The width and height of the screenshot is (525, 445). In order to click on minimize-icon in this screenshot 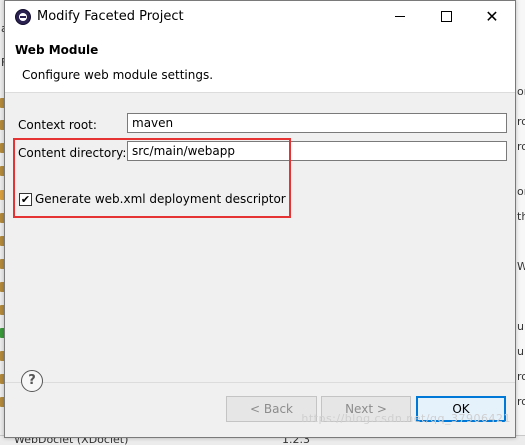, I will do `click(400, 16)`.